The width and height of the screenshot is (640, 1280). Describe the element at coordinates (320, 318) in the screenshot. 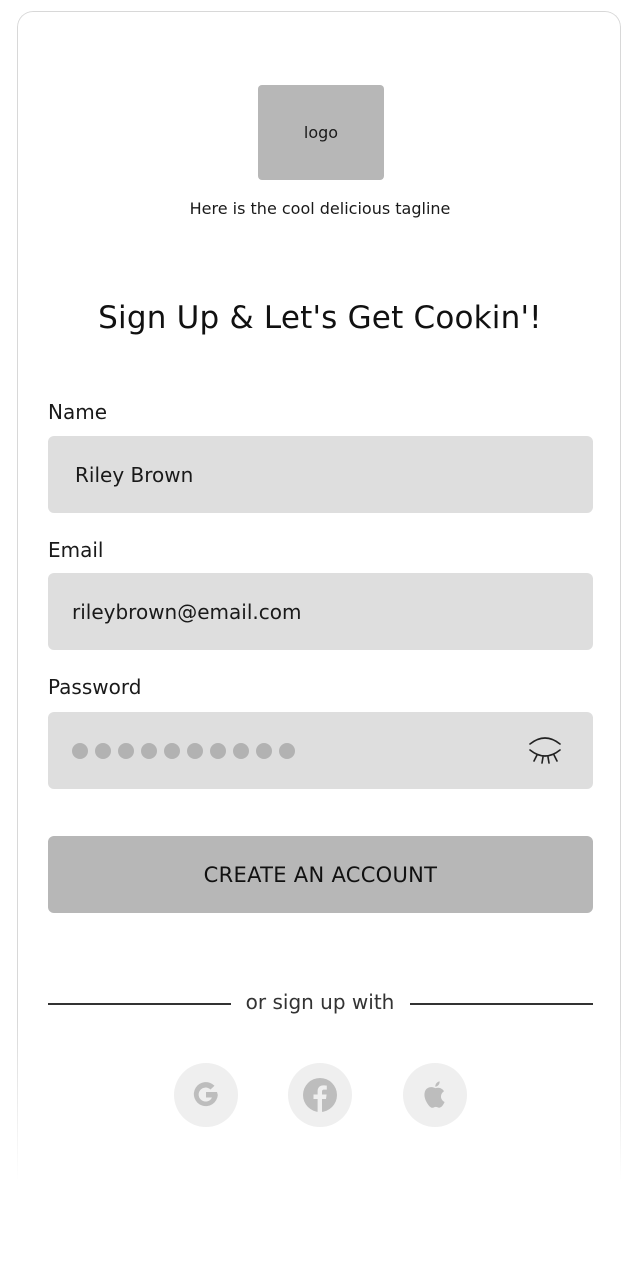

I see `page-title: Sign Up & Let's Get Cookin'!` at that location.